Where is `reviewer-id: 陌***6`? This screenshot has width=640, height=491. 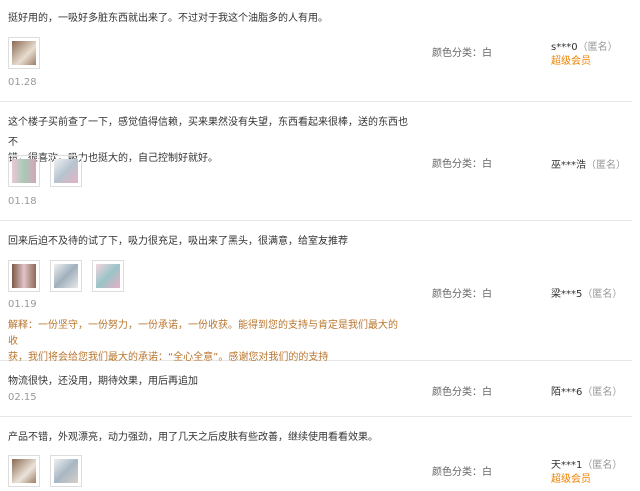
reviewer-id: 陌***6 is located at coordinates (567, 392).